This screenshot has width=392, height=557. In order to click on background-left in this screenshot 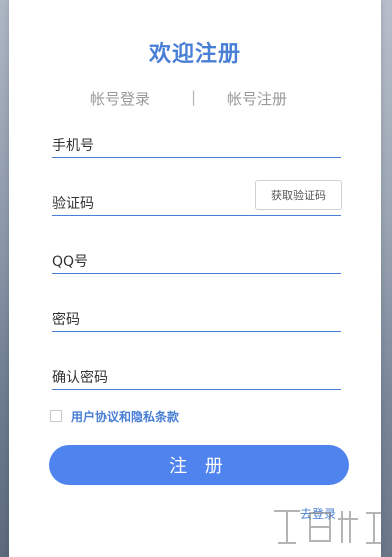, I will do `click(4, 278)`.